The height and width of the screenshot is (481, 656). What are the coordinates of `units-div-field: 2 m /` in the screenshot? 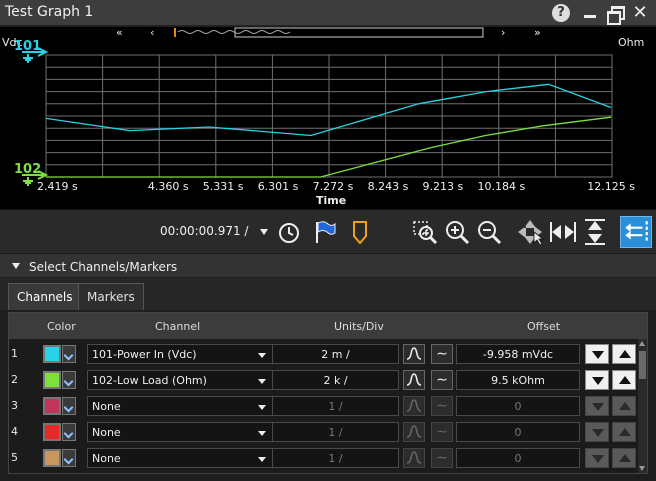 It's located at (335, 354).